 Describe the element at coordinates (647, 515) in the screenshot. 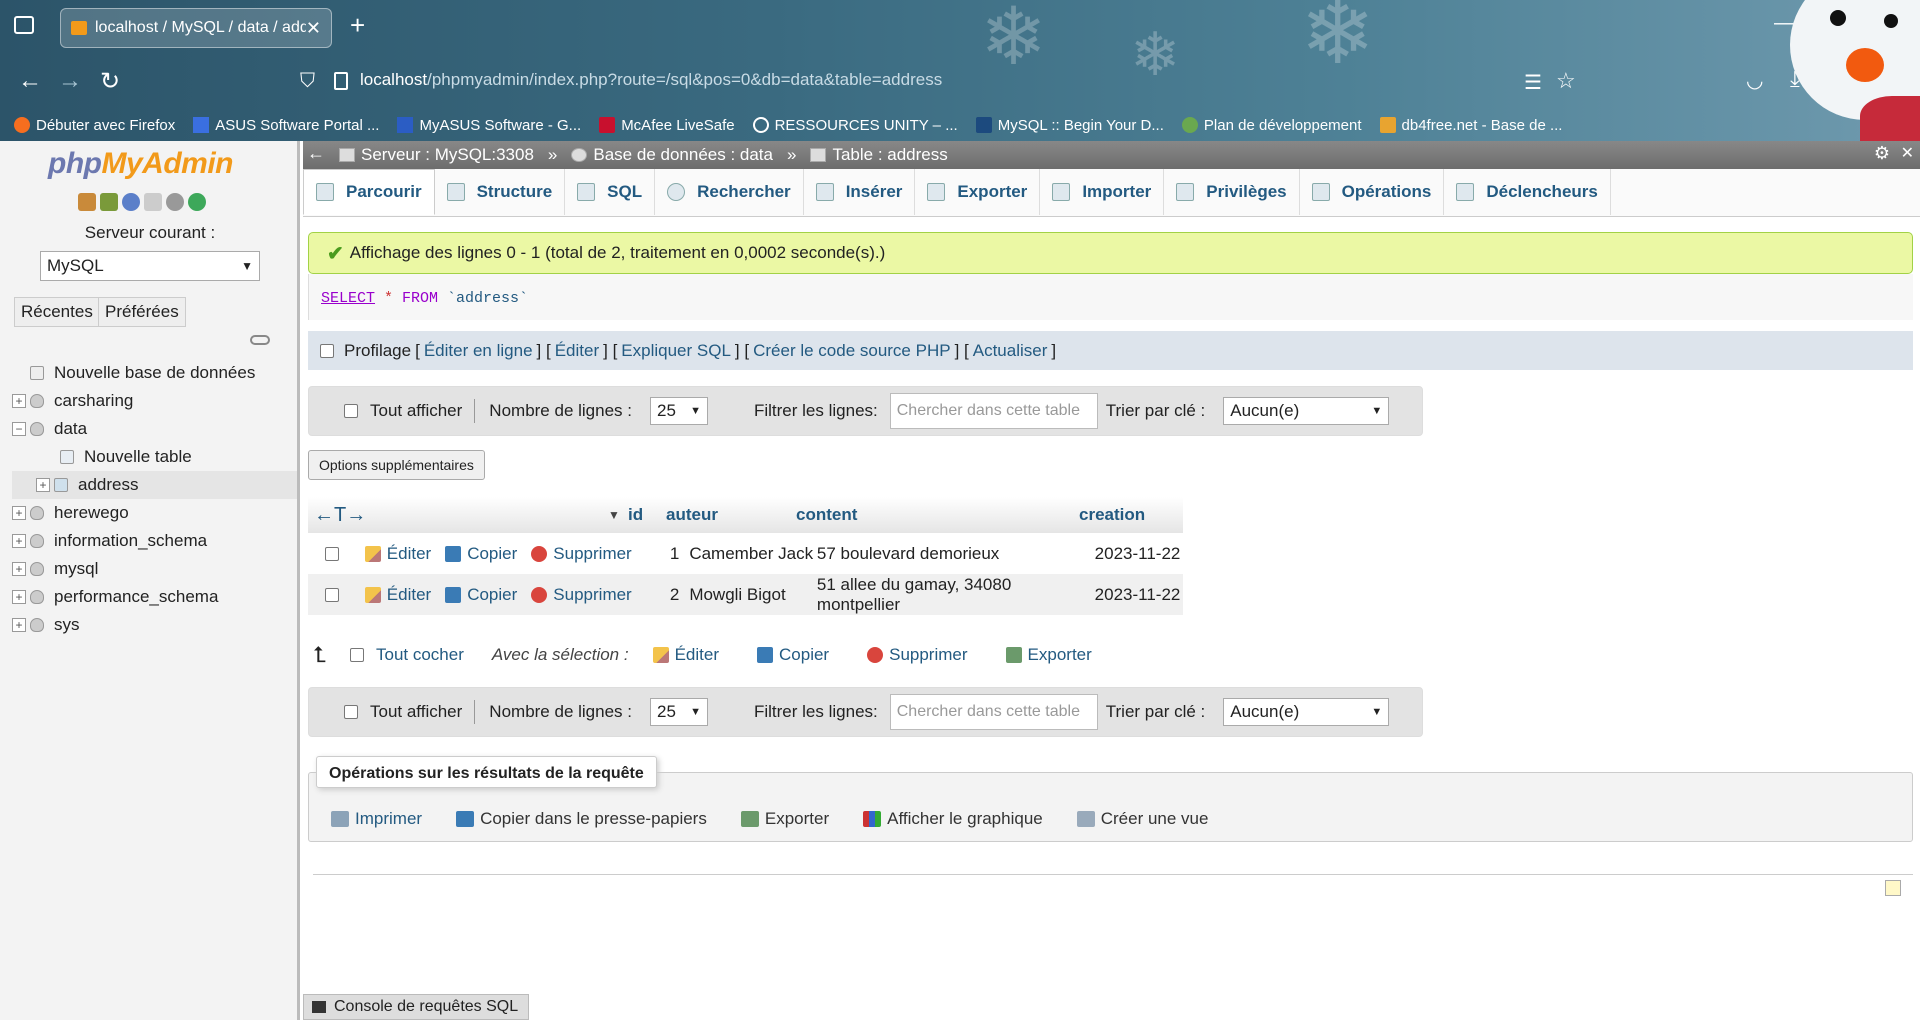

I see `column-header-id: id` at that location.